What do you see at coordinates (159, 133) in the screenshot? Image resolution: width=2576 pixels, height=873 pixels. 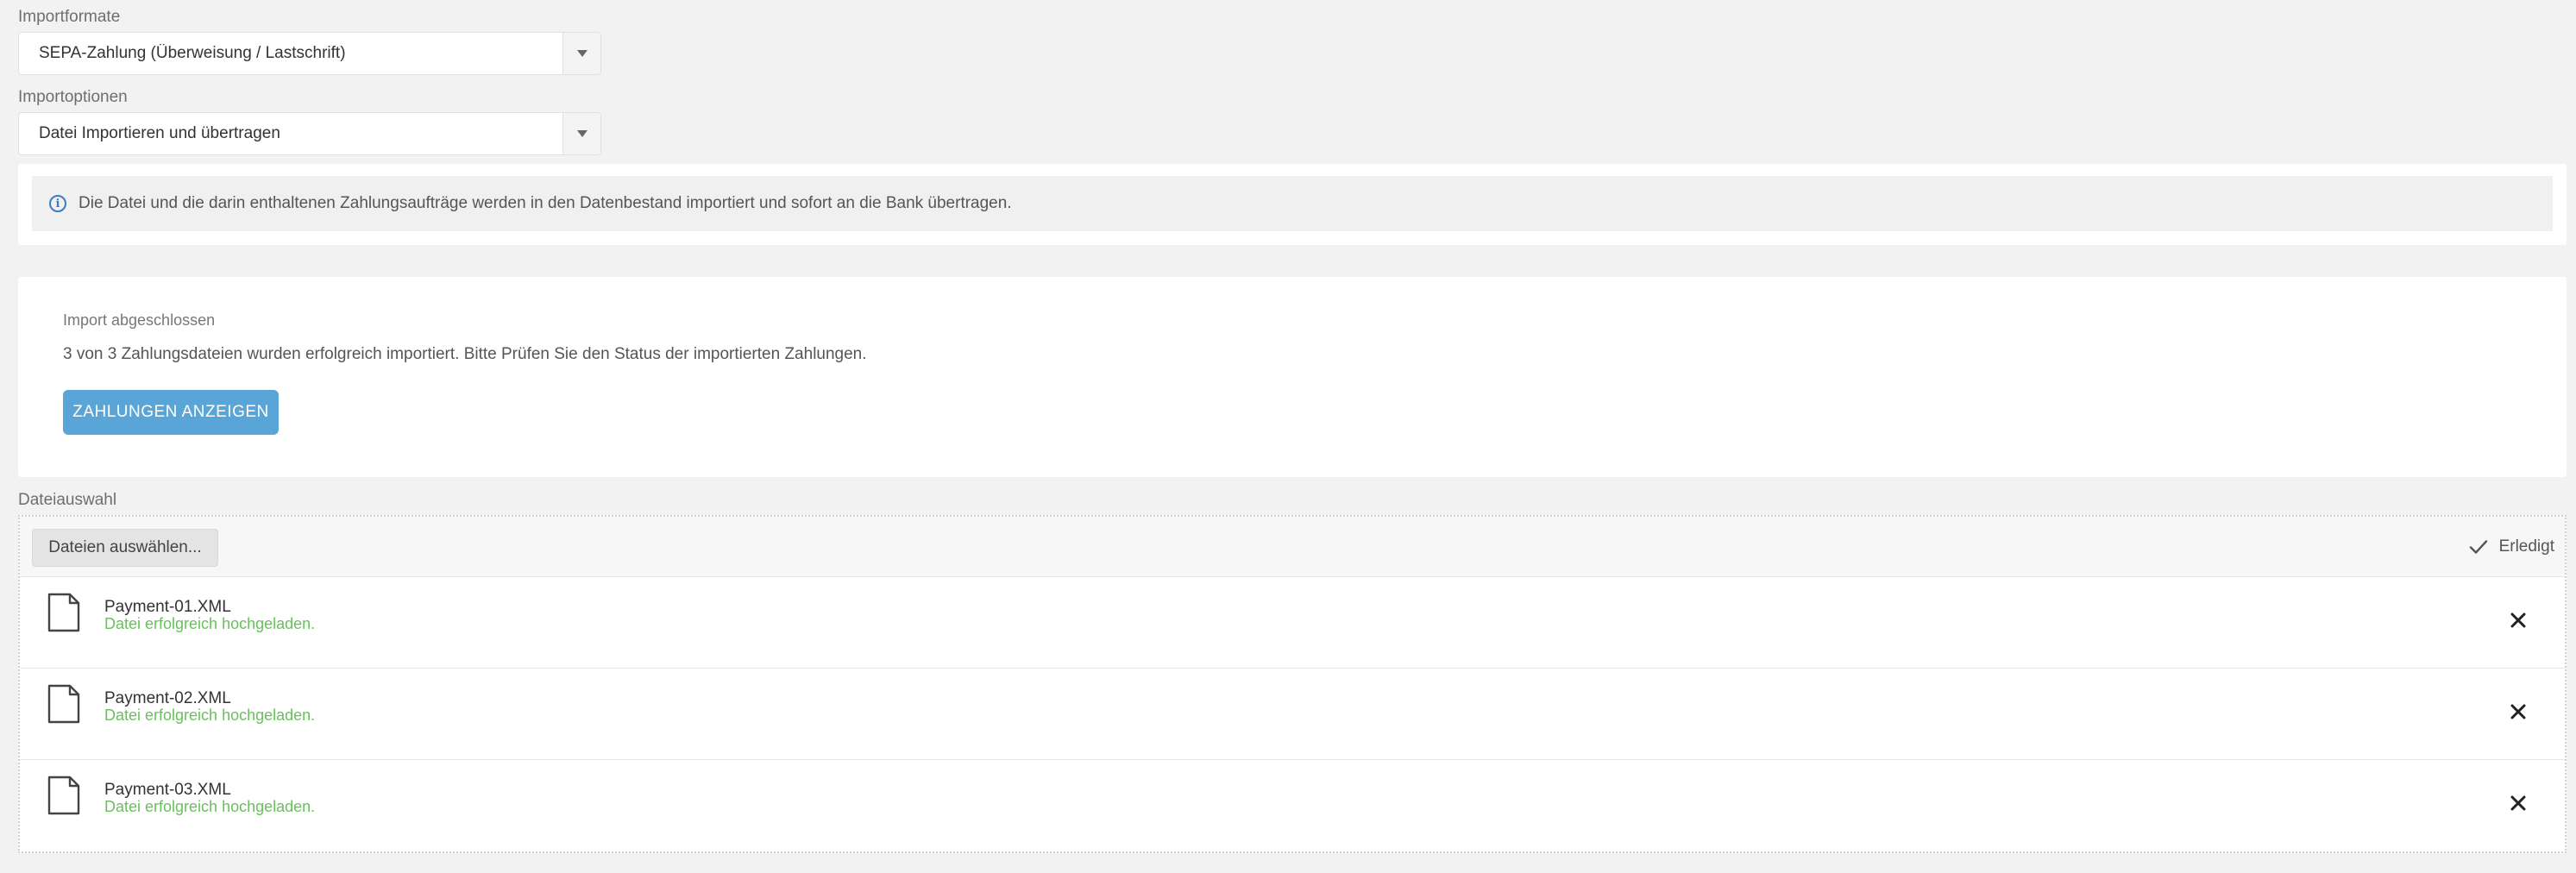 I see `import-options-value: Datei Importieren und übertragen` at bounding box center [159, 133].